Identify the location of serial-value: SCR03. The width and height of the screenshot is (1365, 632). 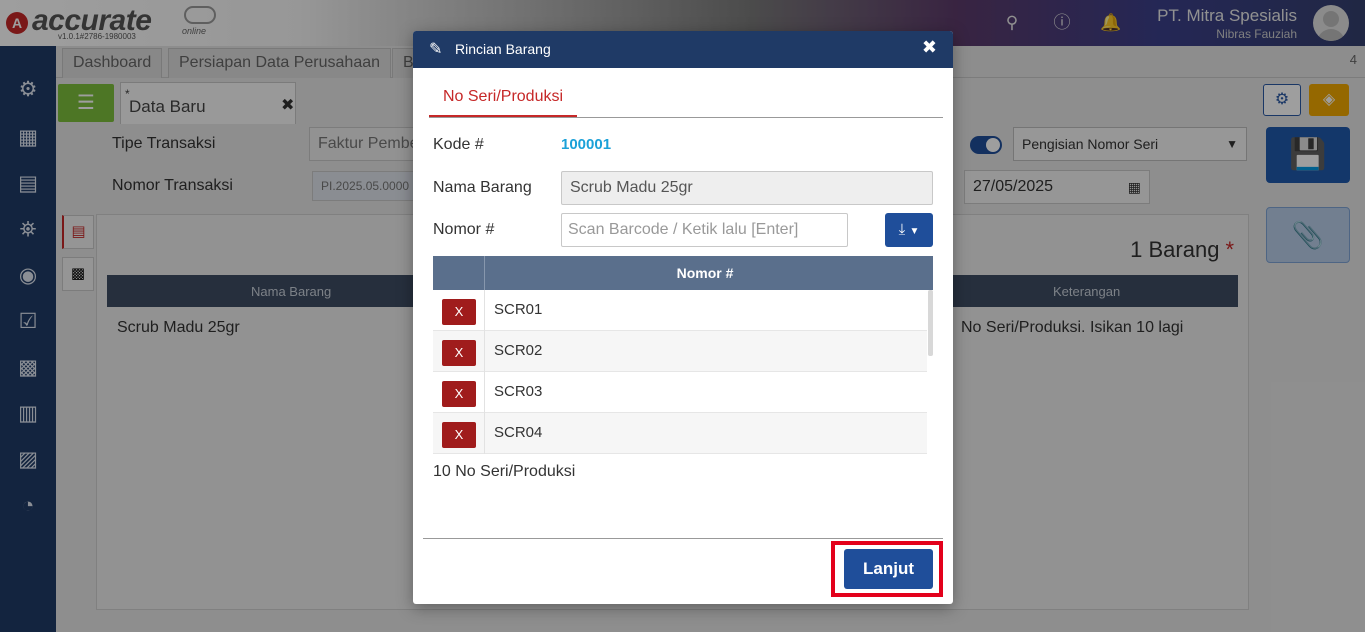
(518, 391).